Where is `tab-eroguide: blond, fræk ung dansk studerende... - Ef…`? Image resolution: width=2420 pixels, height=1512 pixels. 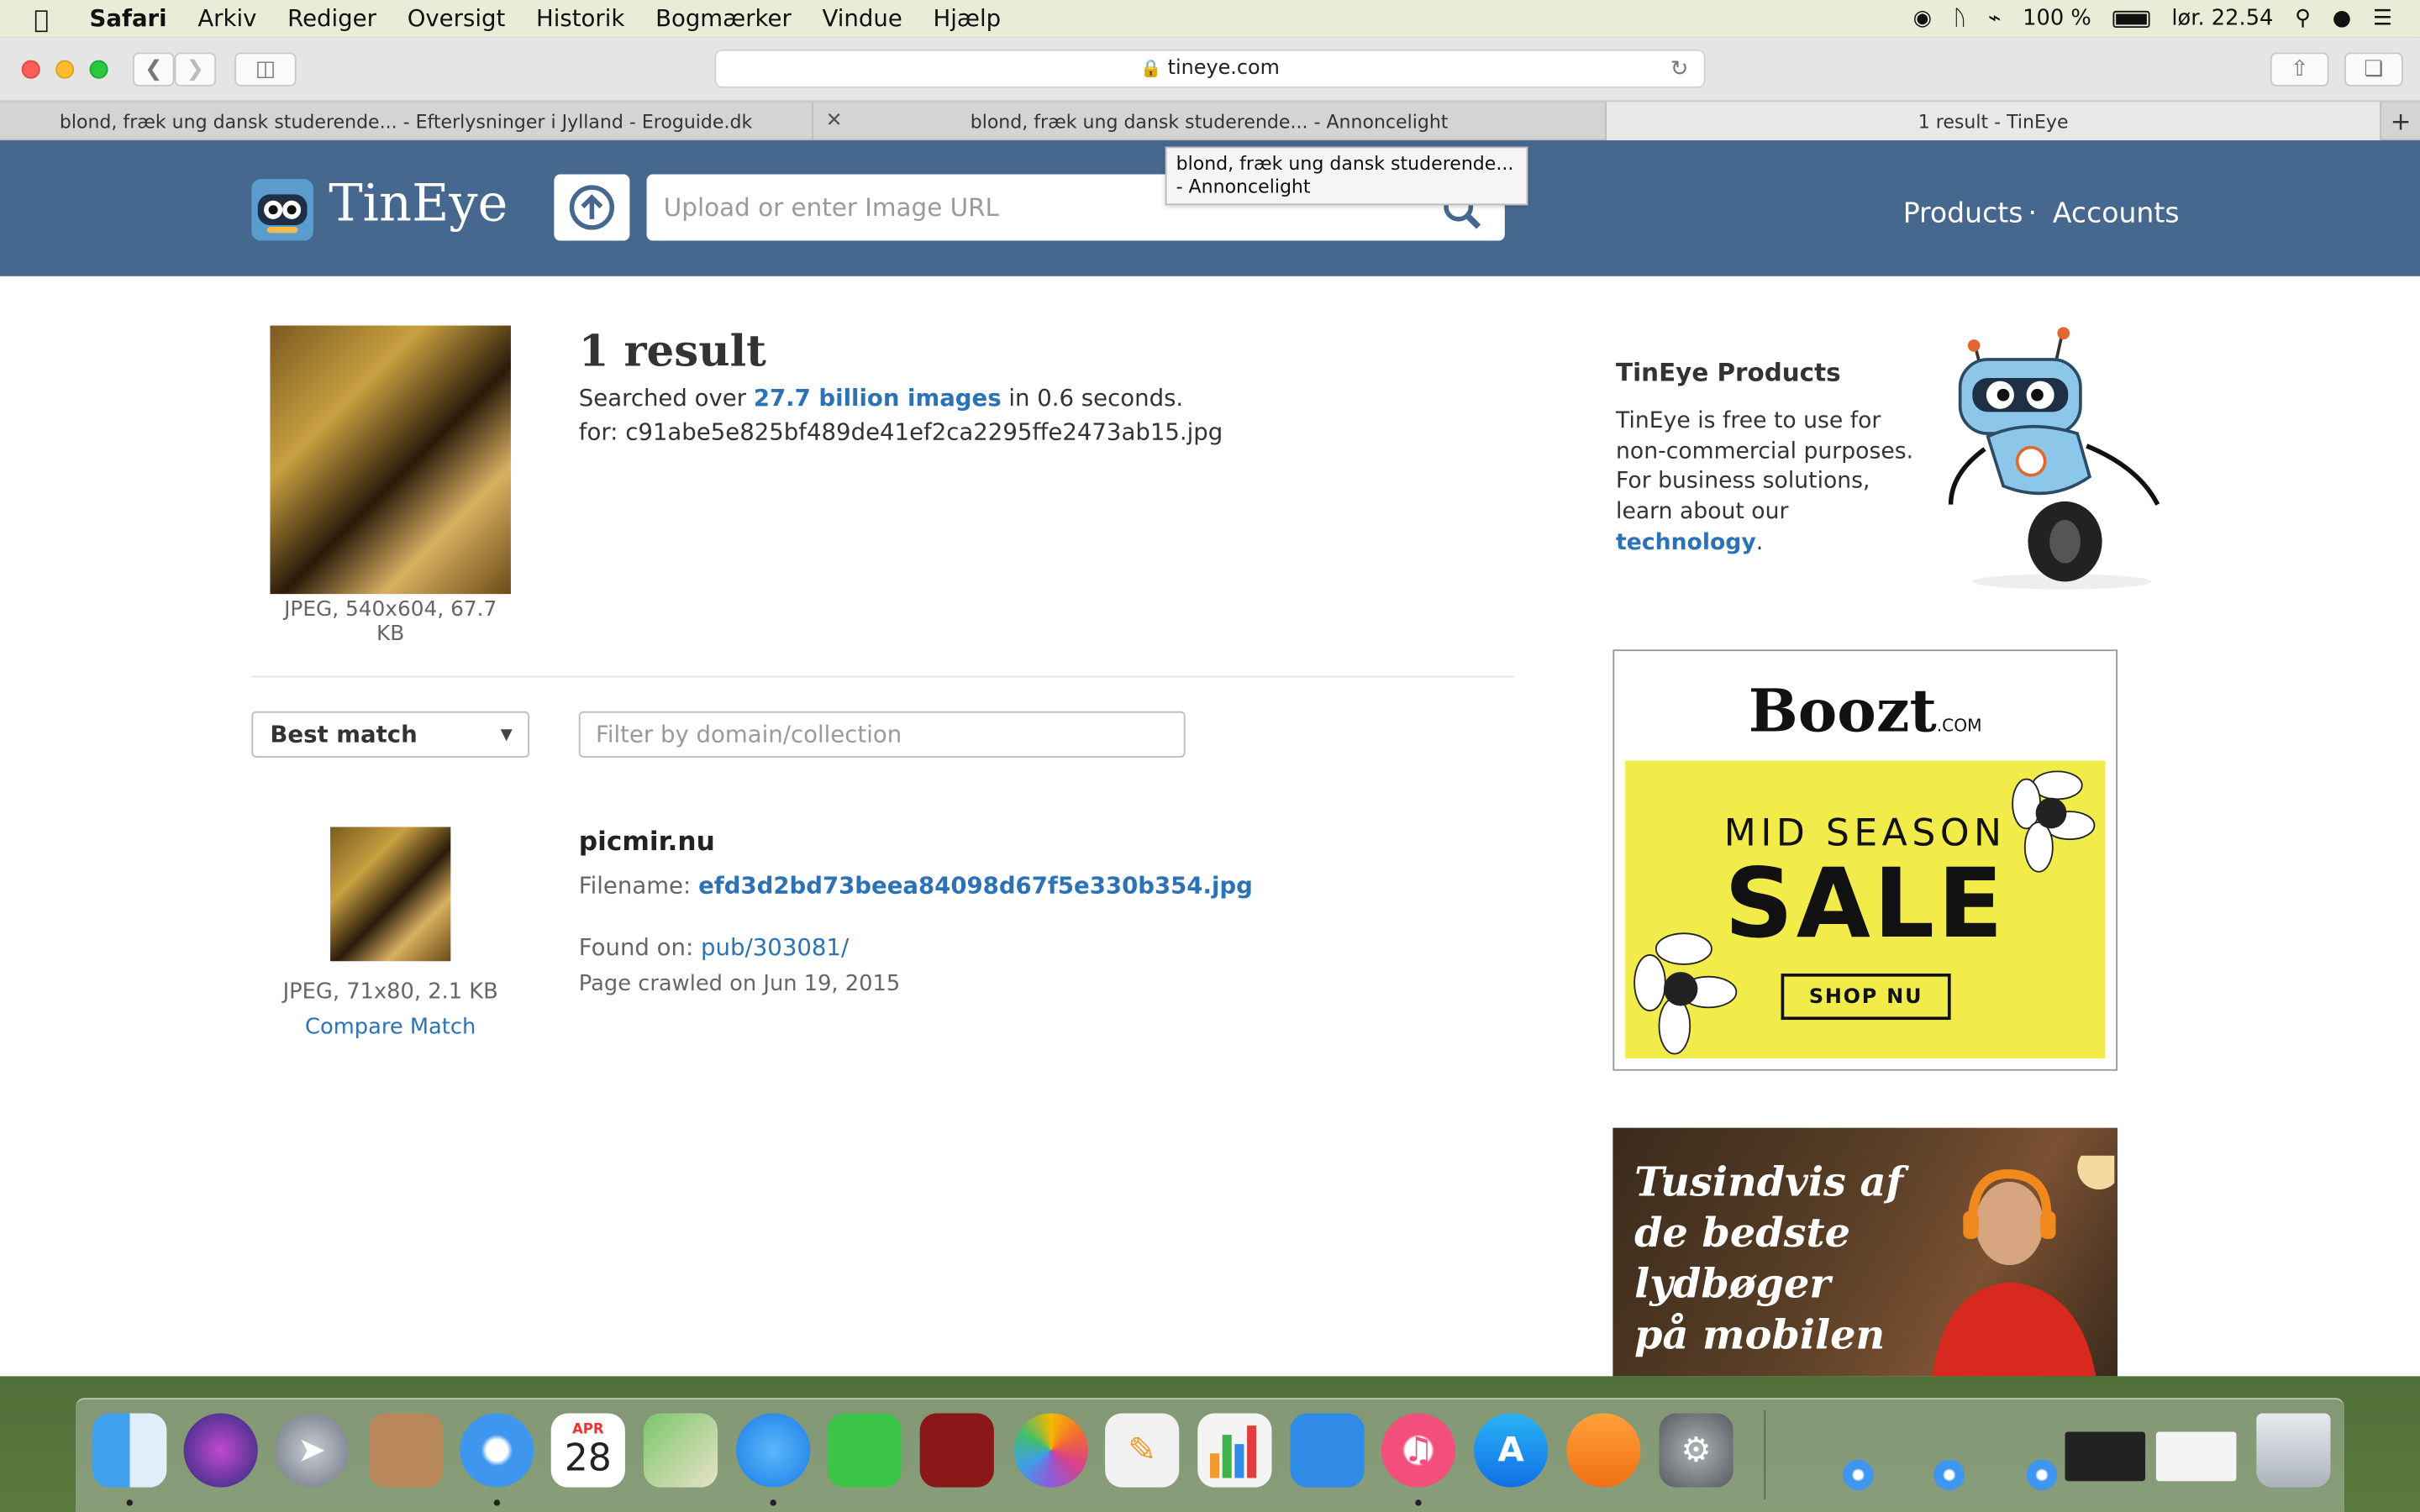 tab-eroguide: blond, fræk ung dansk studerende... - Ef… is located at coordinates (406, 121).